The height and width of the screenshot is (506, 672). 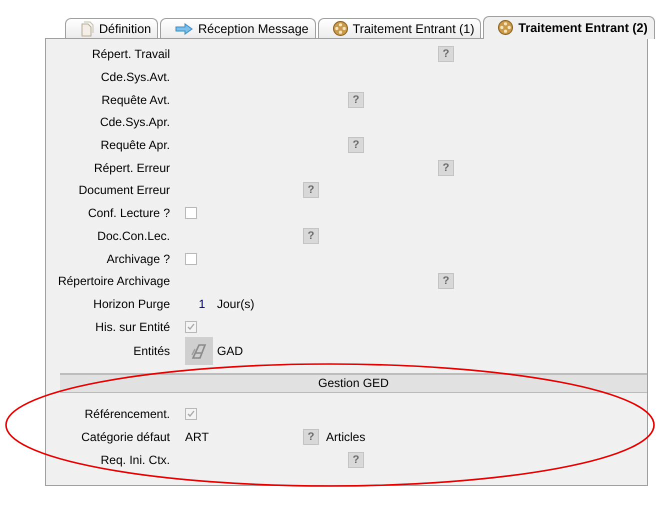 What do you see at coordinates (353, 382) in the screenshot?
I see `section-header: Gestion GED` at bounding box center [353, 382].